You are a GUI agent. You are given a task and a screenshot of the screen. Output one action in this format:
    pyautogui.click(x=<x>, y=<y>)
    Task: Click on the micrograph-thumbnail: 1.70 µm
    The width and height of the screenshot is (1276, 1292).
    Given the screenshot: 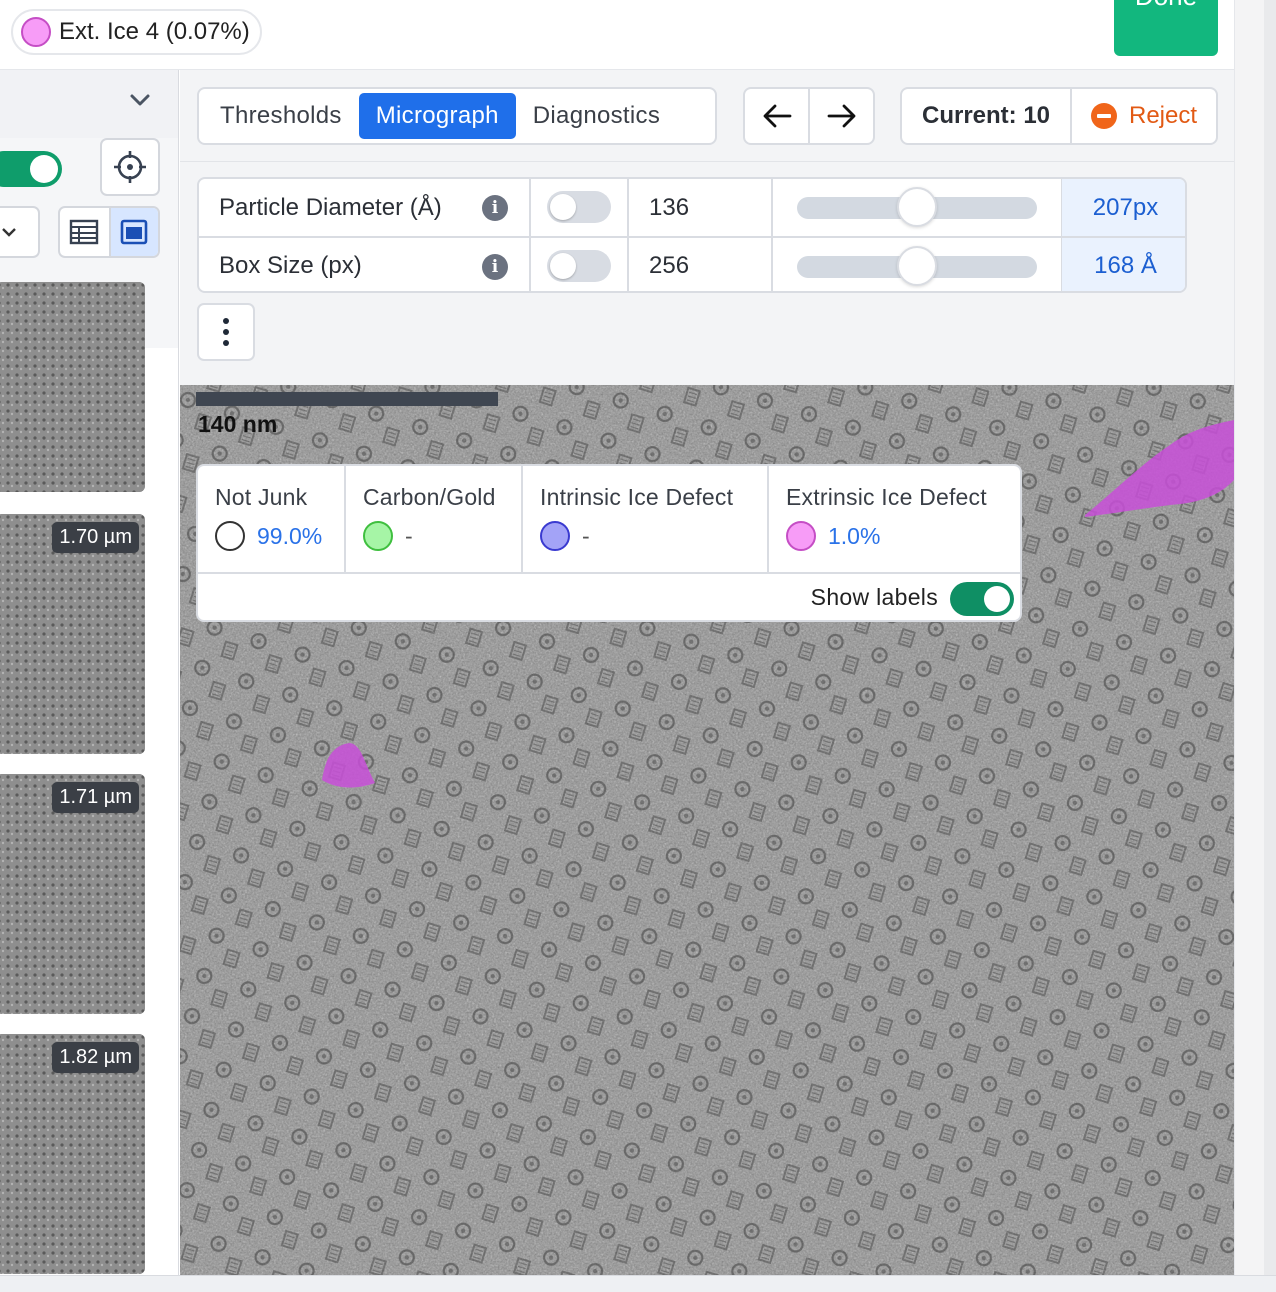 What is the action you would take?
    pyautogui.click(x=72, y=634)
    